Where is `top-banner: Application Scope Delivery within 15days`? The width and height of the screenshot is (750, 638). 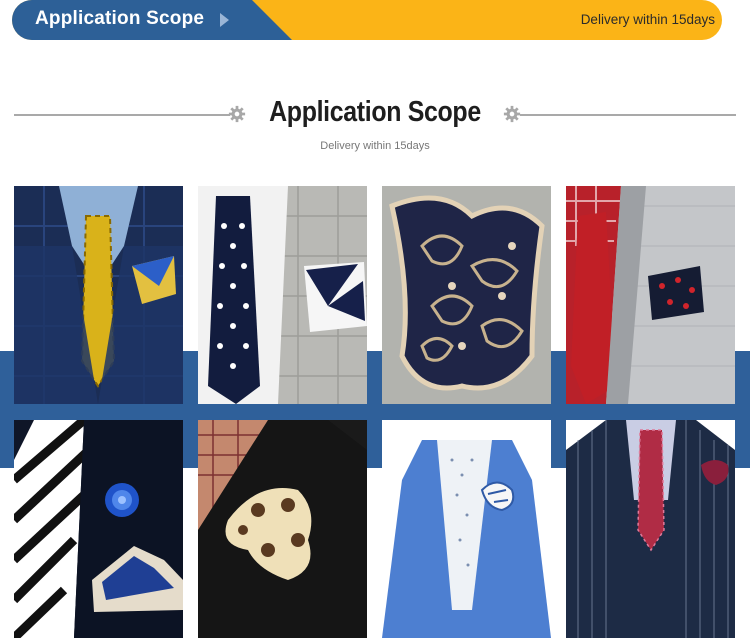
top-banner: Application Scope Delivery within 15days is located at coordinates (367, 20).